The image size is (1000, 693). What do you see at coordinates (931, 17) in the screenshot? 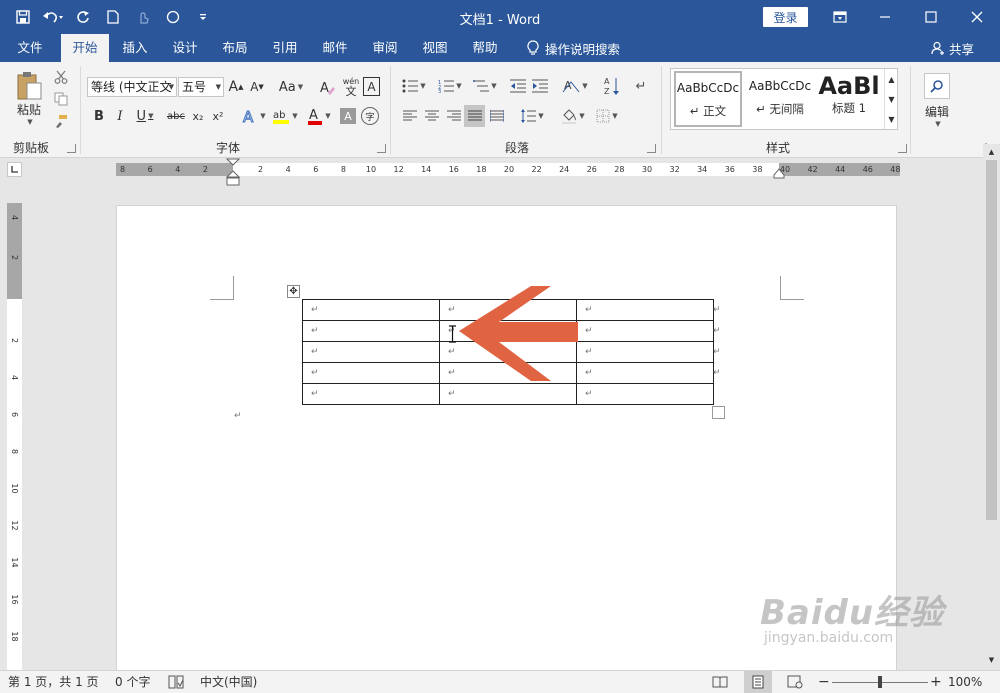
I see `maximize-icon` at bounding box center [931, 17].